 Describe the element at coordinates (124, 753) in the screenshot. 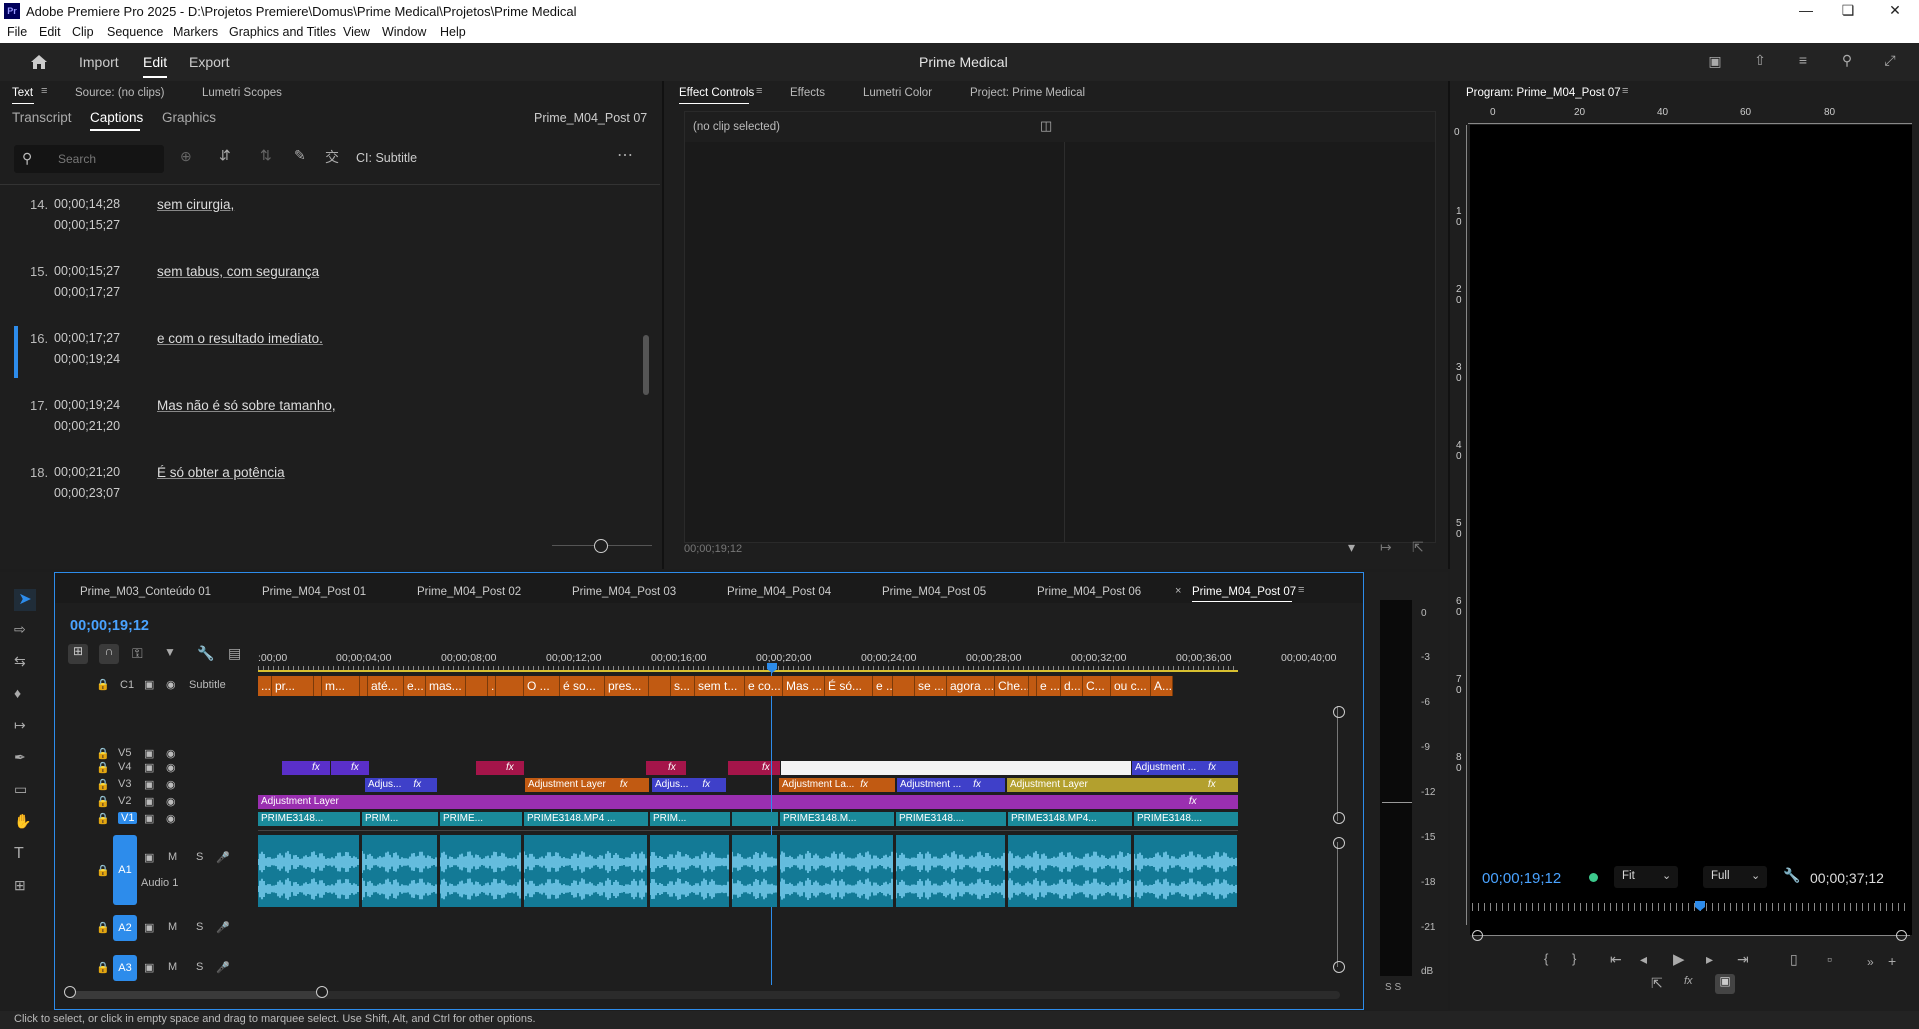

I see `track-label: V5` at that location.